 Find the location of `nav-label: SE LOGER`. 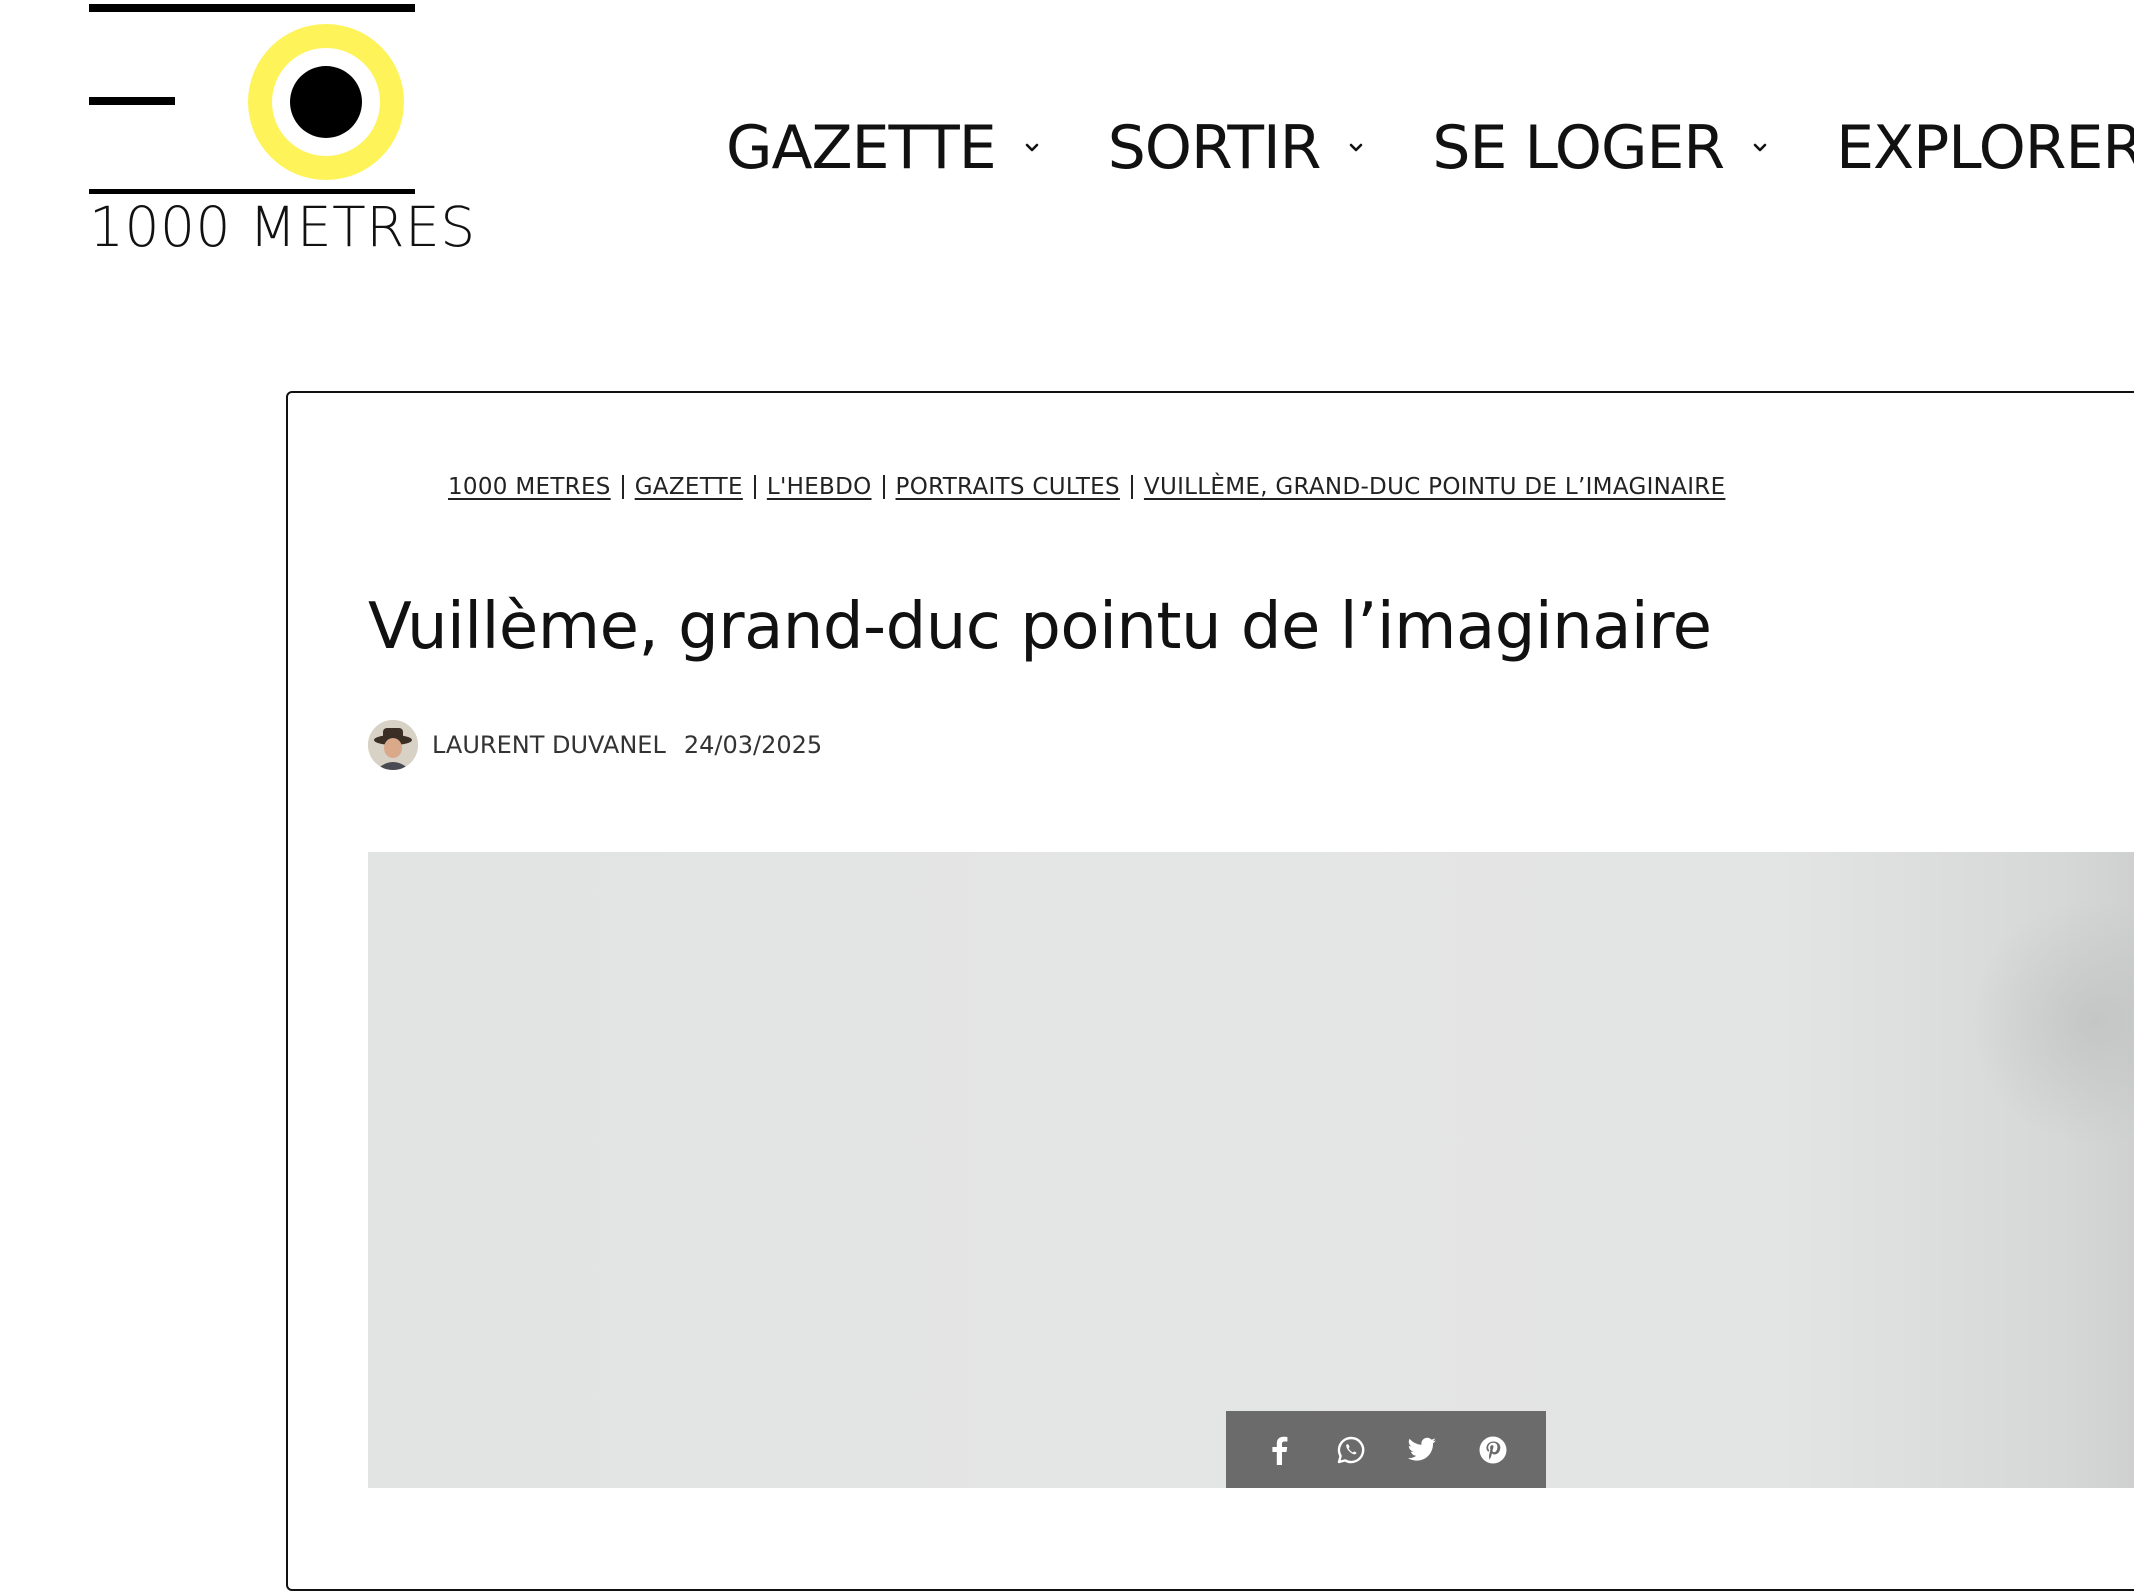

nav-label: SE LOGER is located at coordinates (1578, 148).